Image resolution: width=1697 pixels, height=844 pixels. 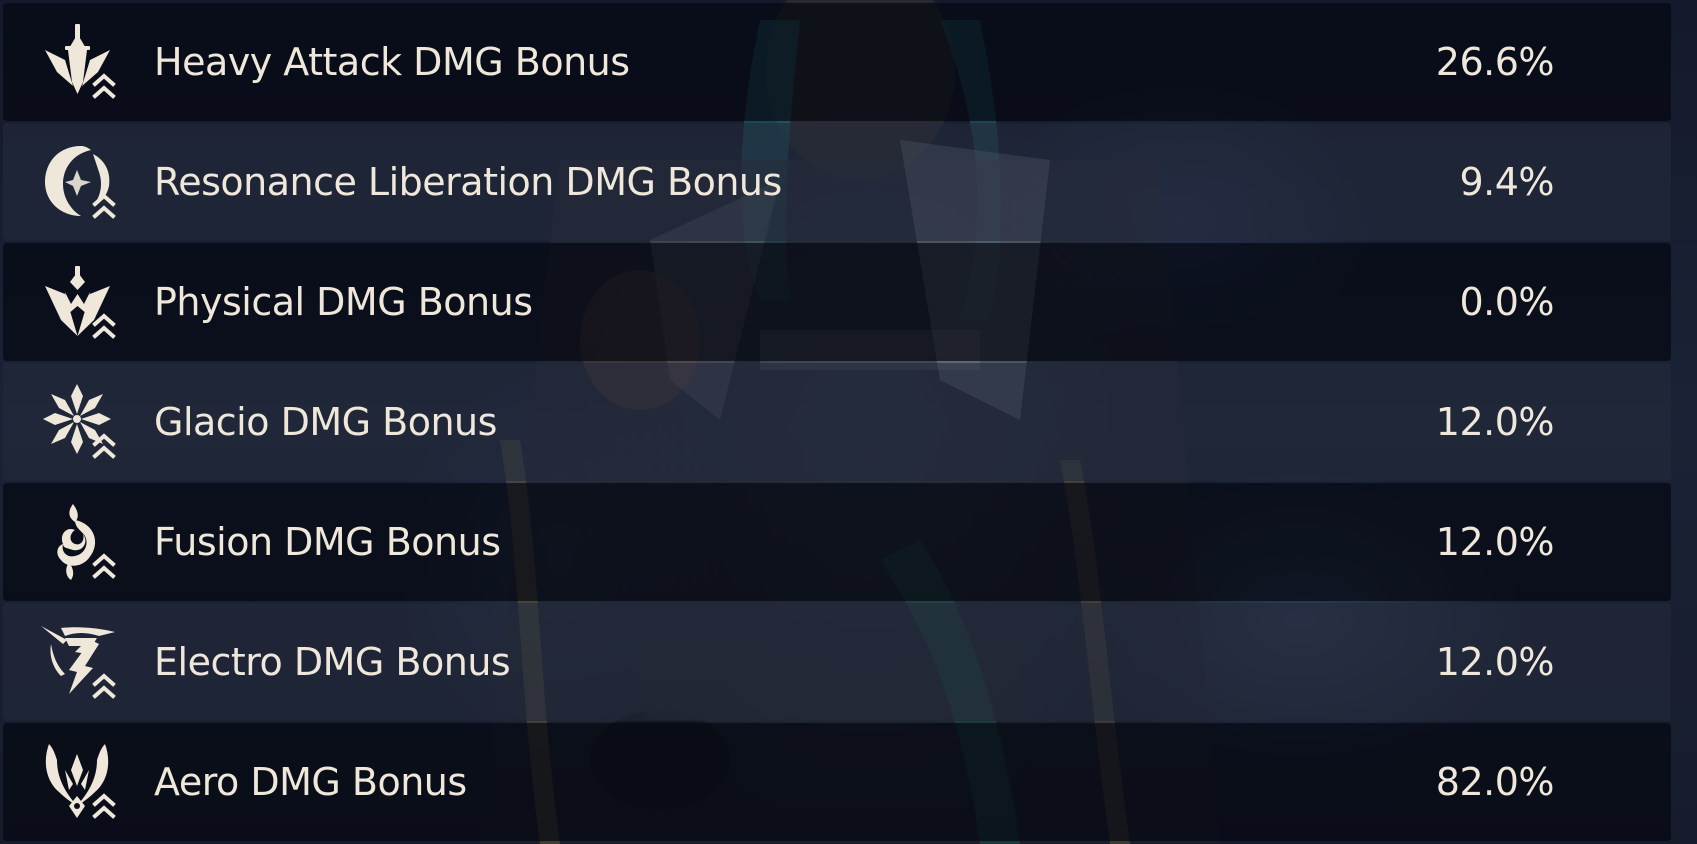 I want to click on stat-label: Heavy Attack DMG Bonus, so click(x=392, y=62).